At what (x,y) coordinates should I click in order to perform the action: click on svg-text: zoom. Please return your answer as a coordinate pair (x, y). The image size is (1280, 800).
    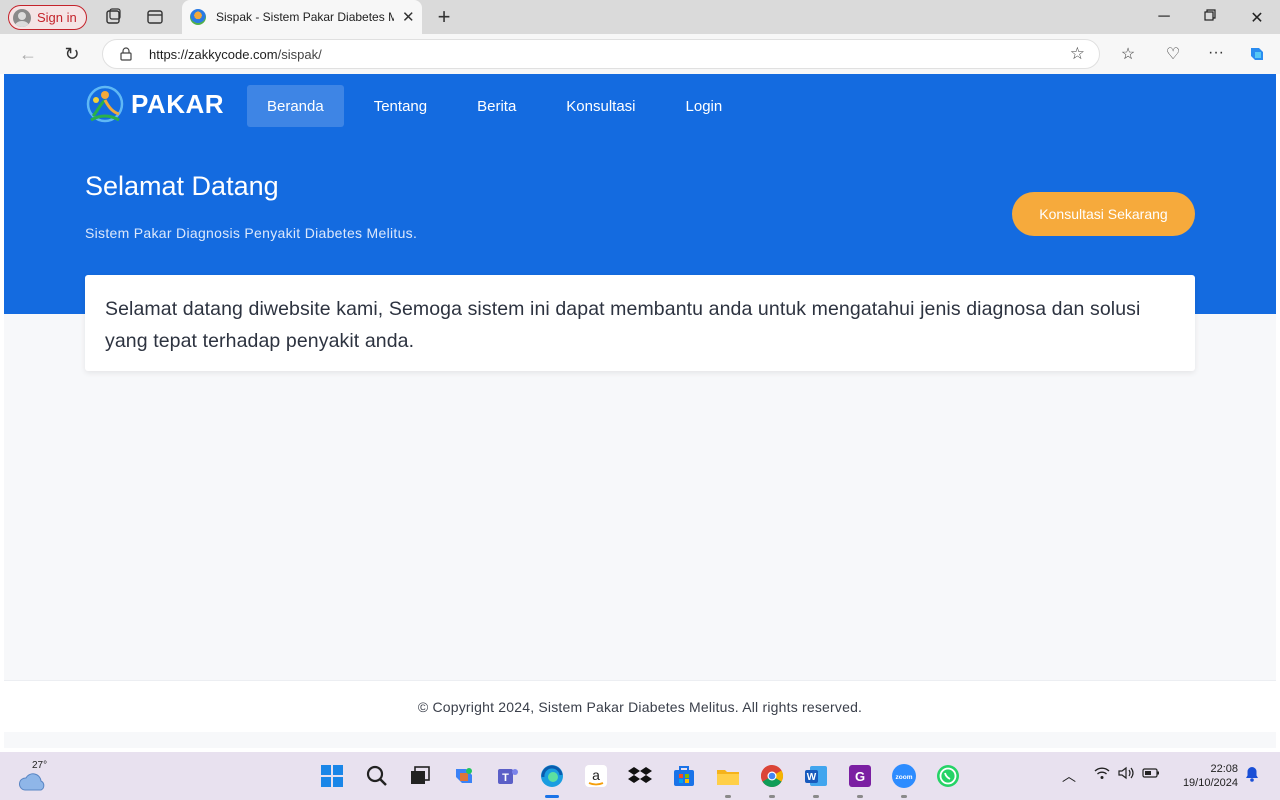
    Looking at the image, I should click on (904, 777).